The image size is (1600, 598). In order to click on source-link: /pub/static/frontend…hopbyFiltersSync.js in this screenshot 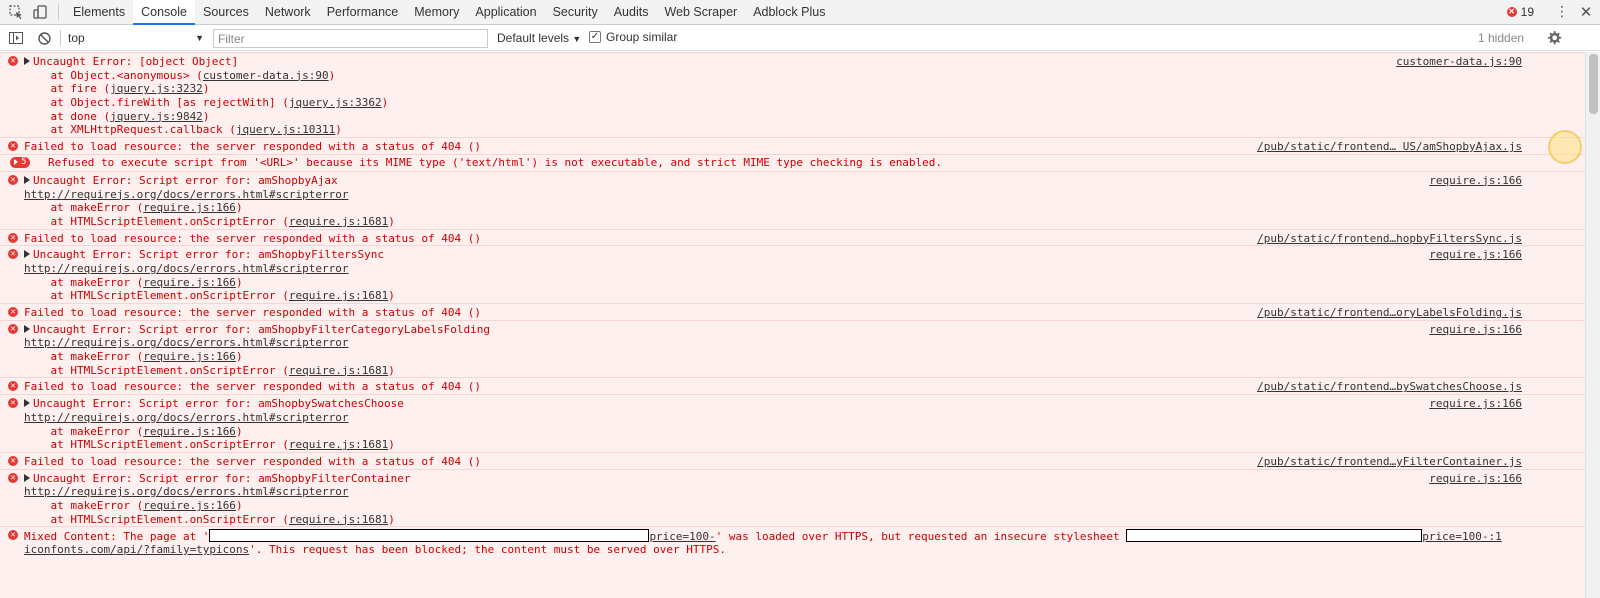, I will do `click(1389, 239)`.